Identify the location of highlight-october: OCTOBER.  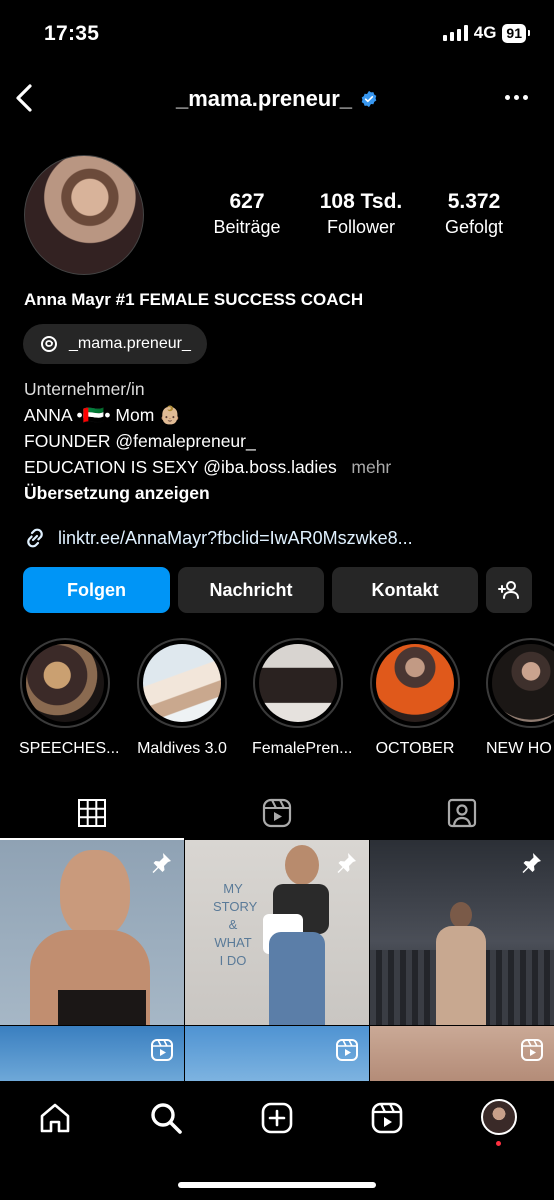
(415, 698).